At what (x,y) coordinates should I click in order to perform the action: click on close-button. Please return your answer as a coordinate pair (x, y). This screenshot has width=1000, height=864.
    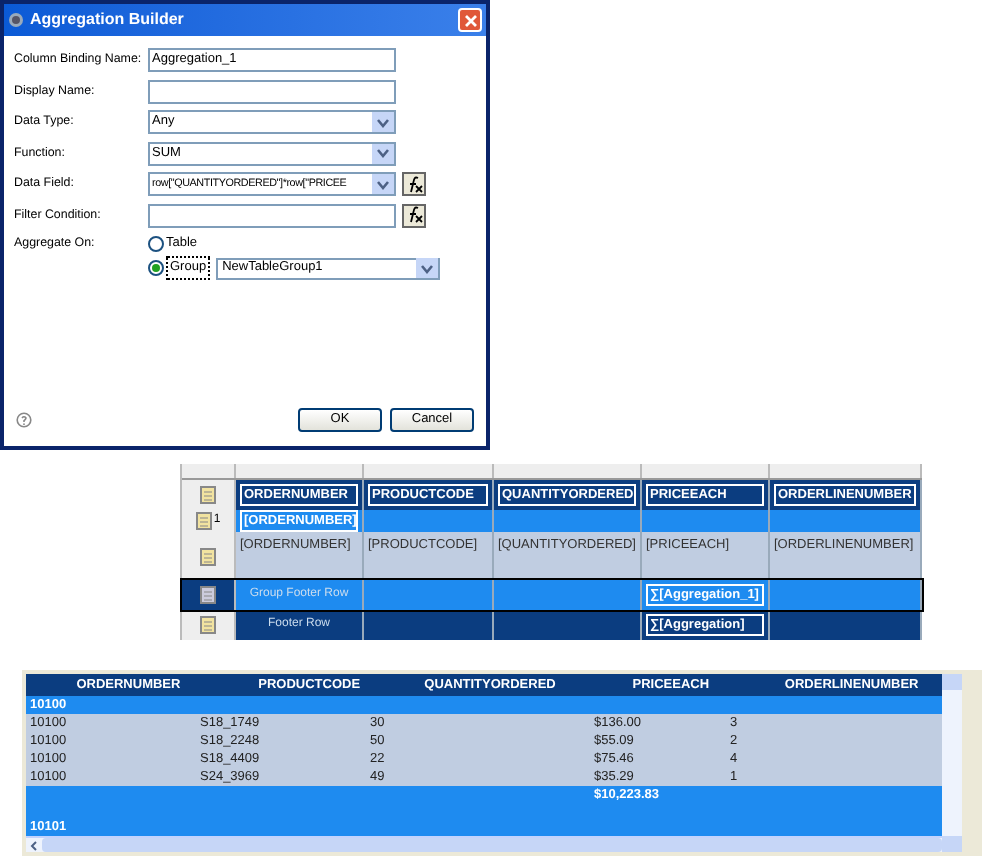
    Looking at the image, I should click on (470, 20).